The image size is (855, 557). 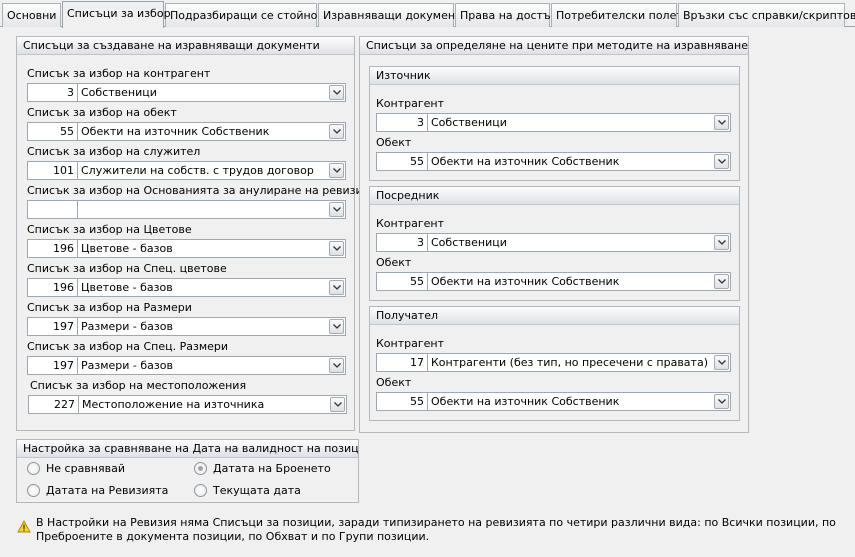 I want to click on list-combo: 101 Служители на собств. с трудов договор, so click(x=186, y=170).